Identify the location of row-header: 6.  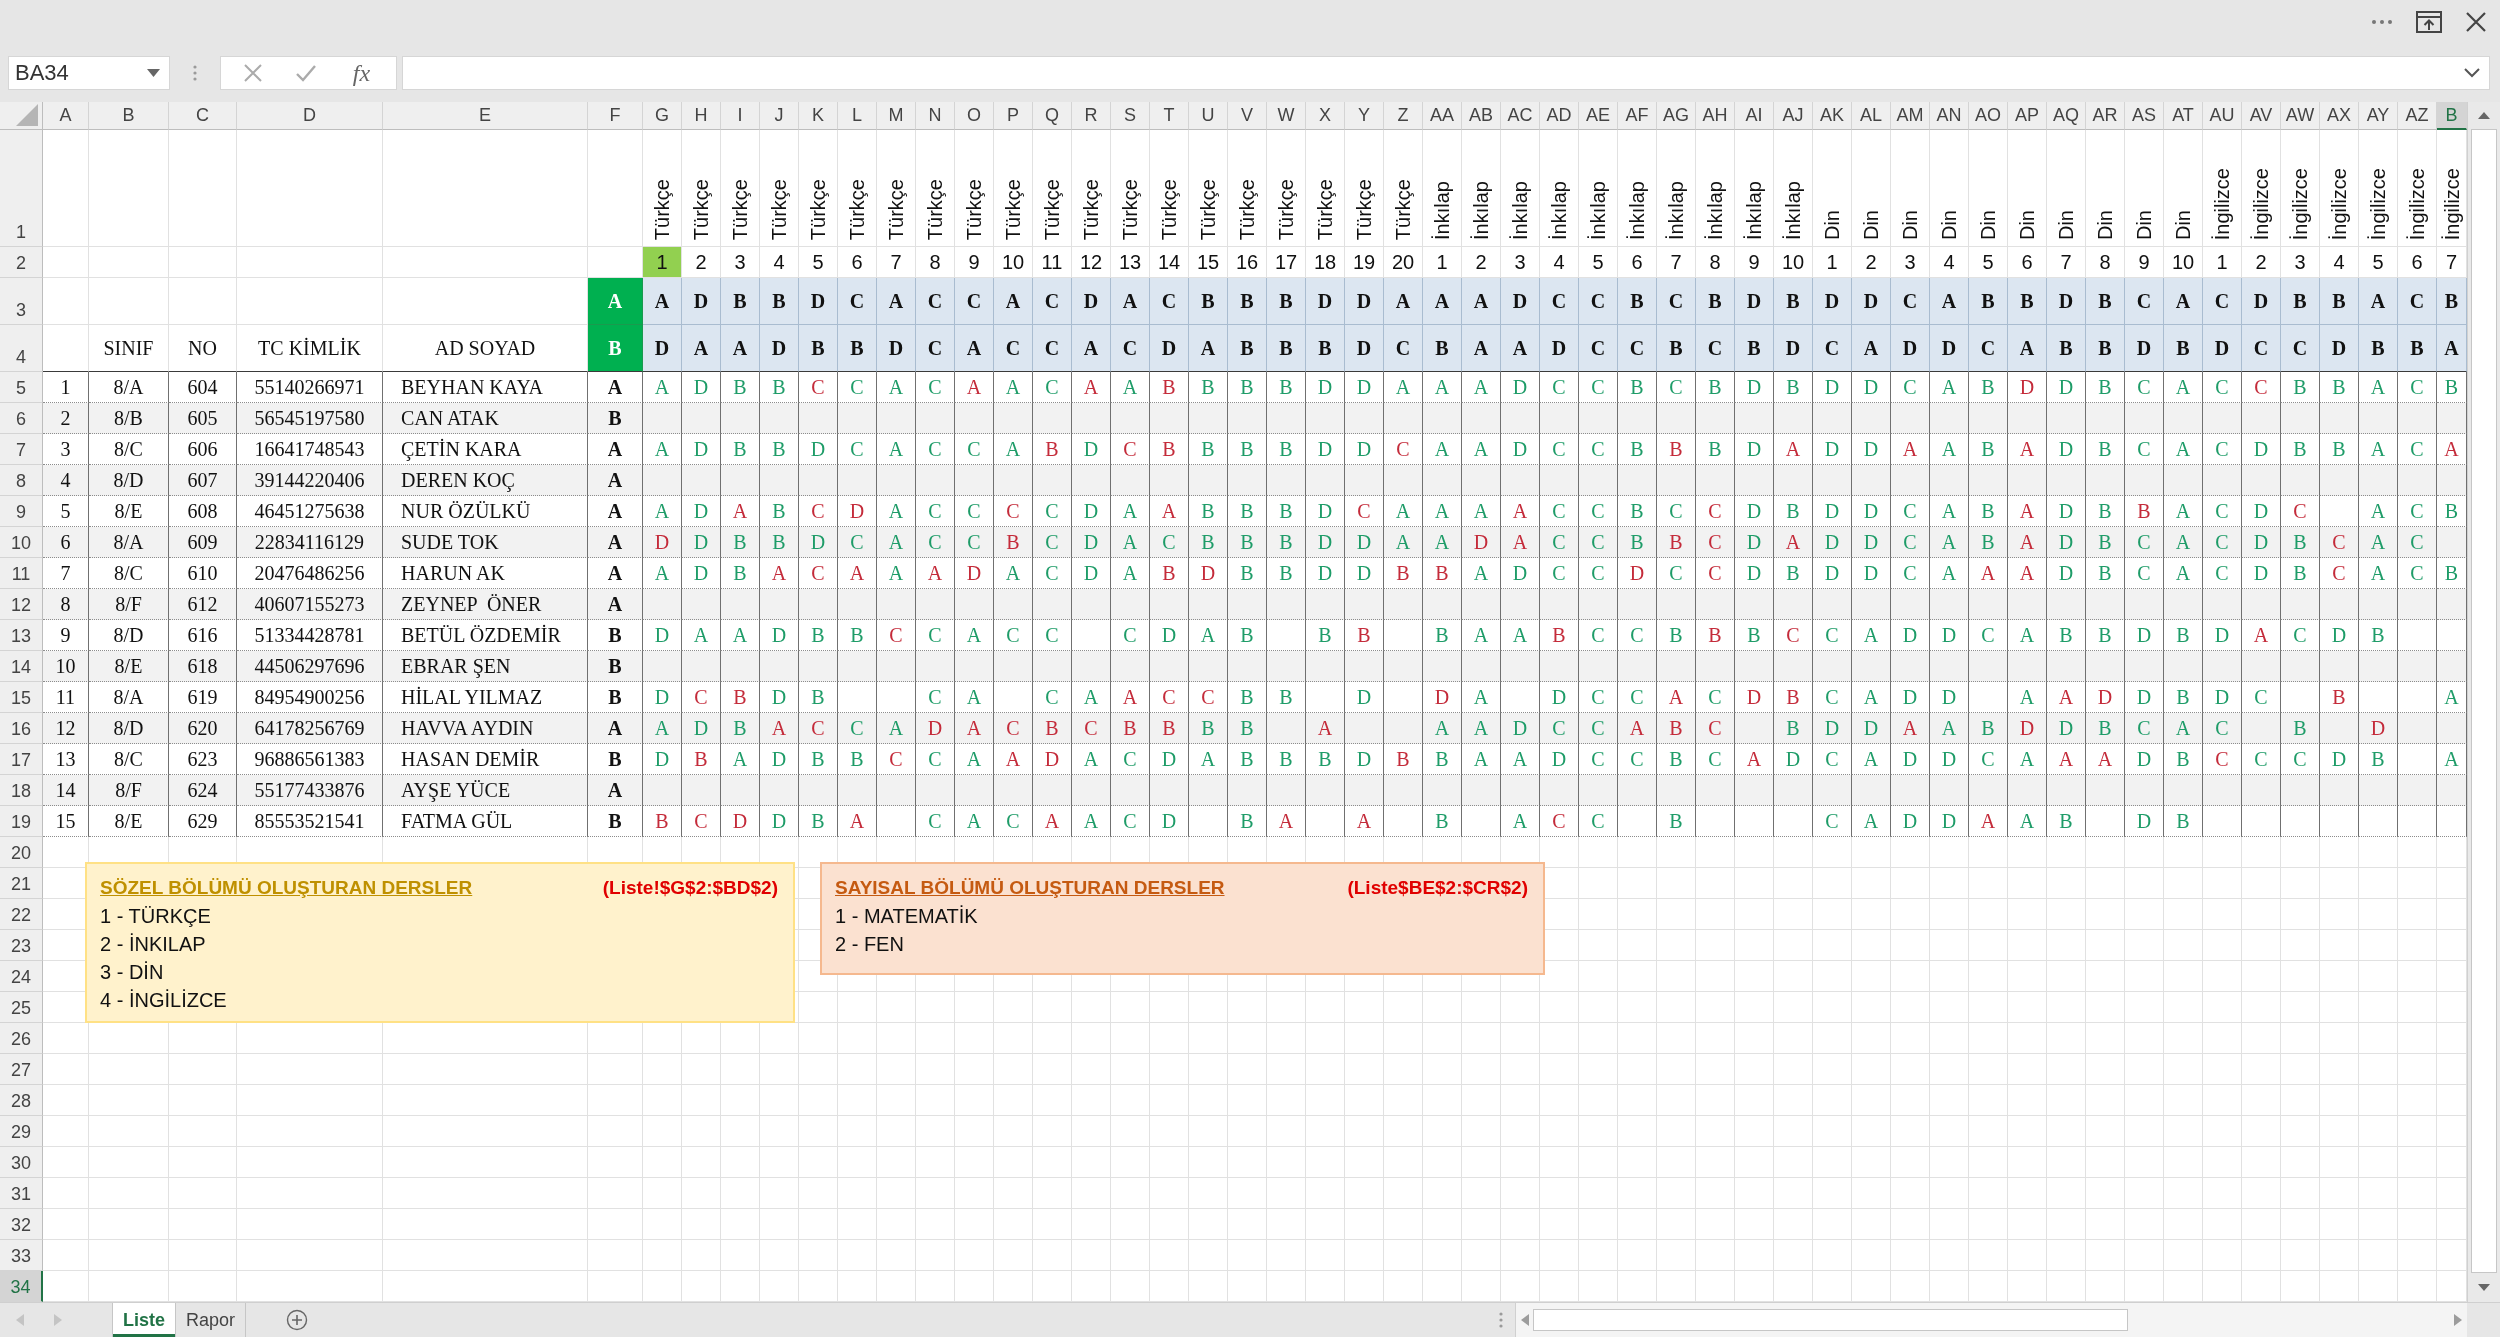
(21, 418).